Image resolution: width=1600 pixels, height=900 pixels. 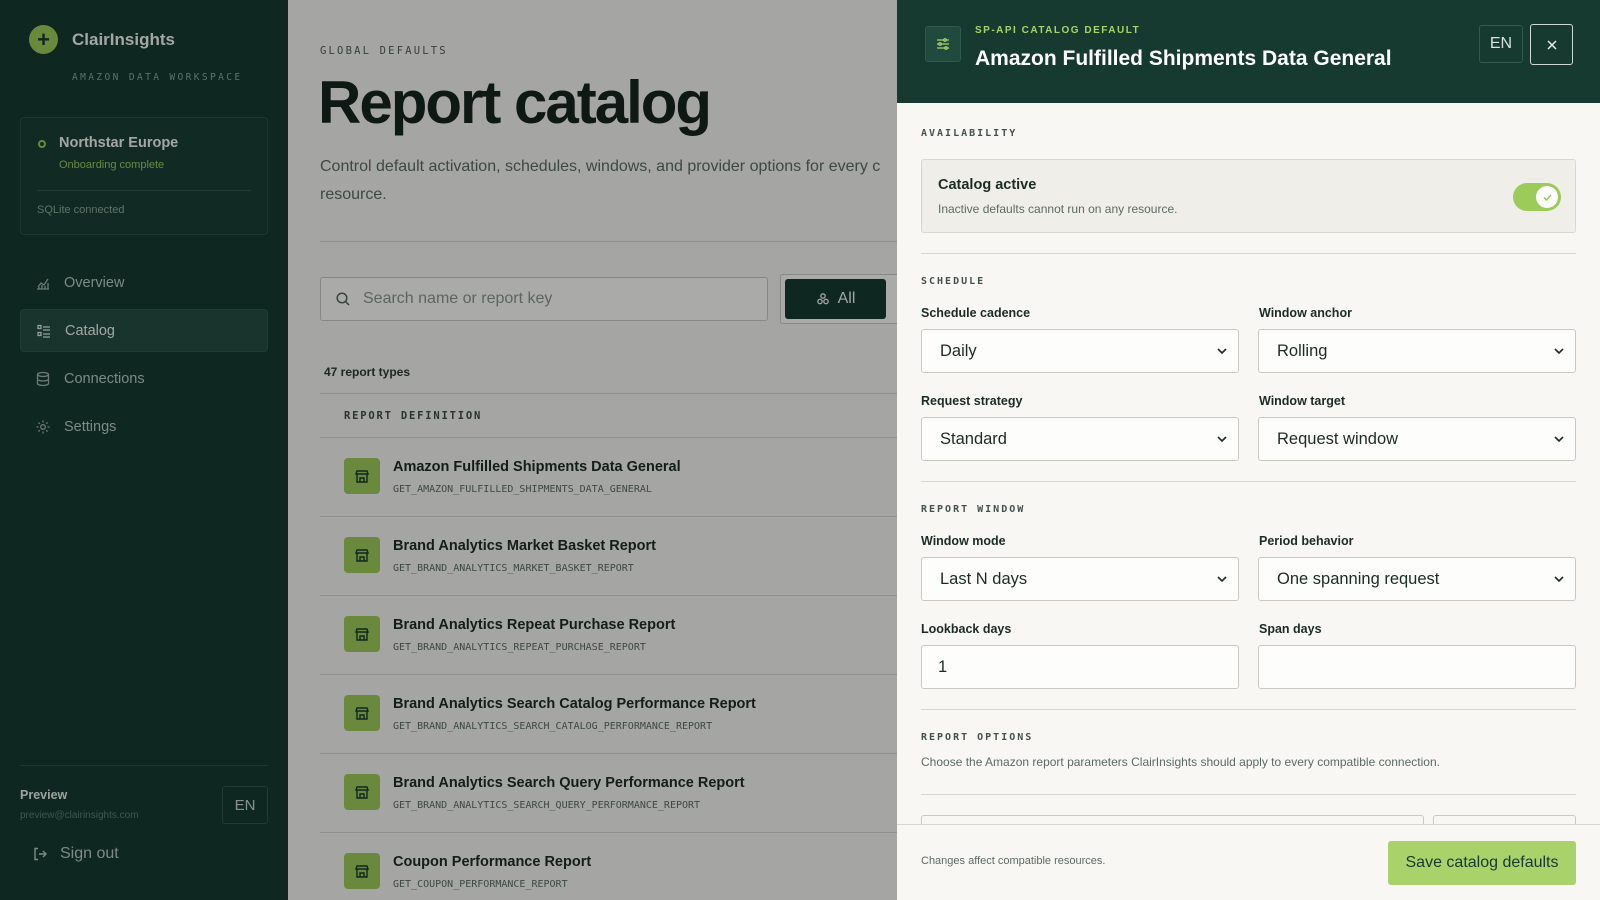 I want to click on select-value: Last N days, so click(x=984, y=578).